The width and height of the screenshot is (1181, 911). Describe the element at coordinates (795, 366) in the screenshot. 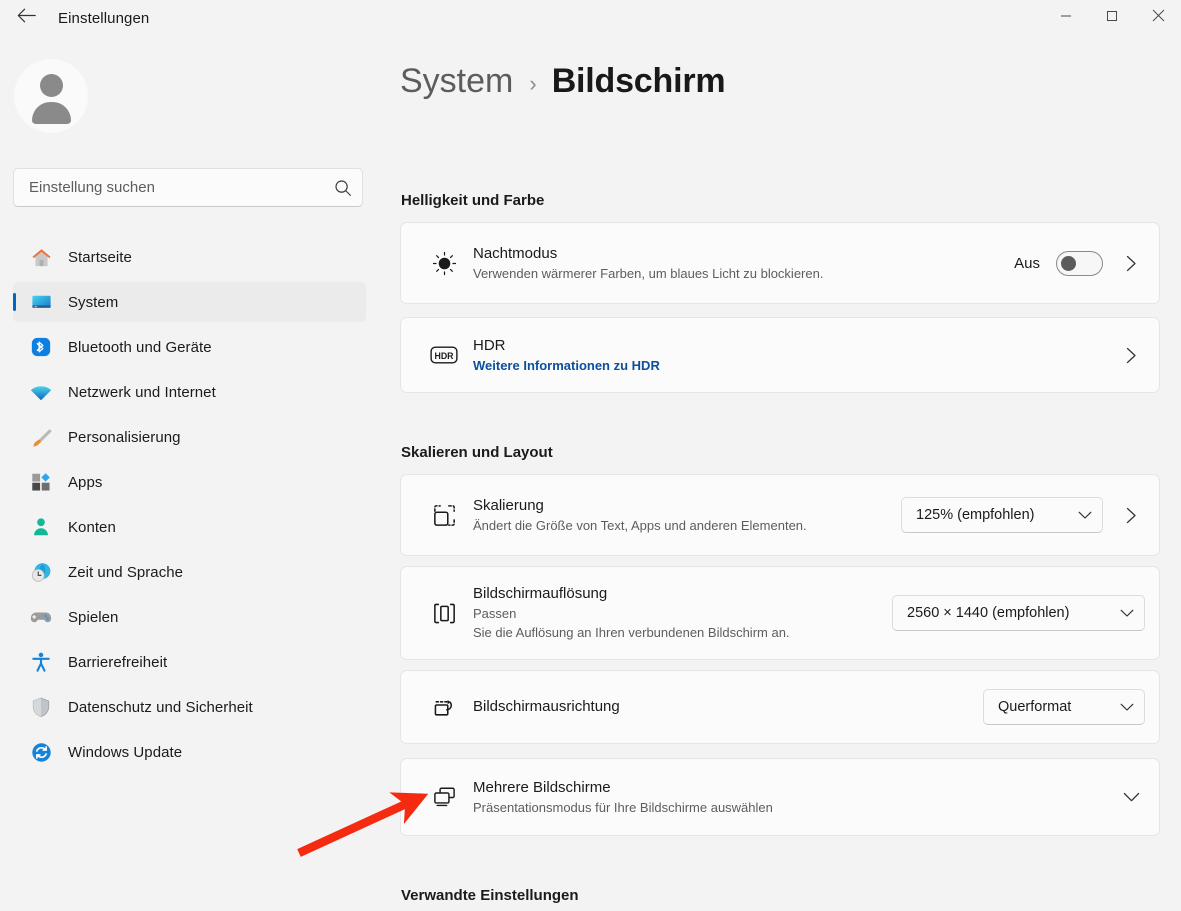

I see `hdr-learn-more-link: Weitere Informationen zu HDR` at that location.